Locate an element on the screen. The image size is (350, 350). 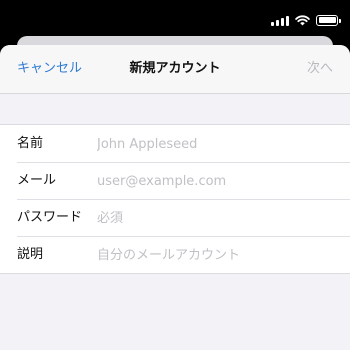
wifi-icon is located at coordinates (302, 19).